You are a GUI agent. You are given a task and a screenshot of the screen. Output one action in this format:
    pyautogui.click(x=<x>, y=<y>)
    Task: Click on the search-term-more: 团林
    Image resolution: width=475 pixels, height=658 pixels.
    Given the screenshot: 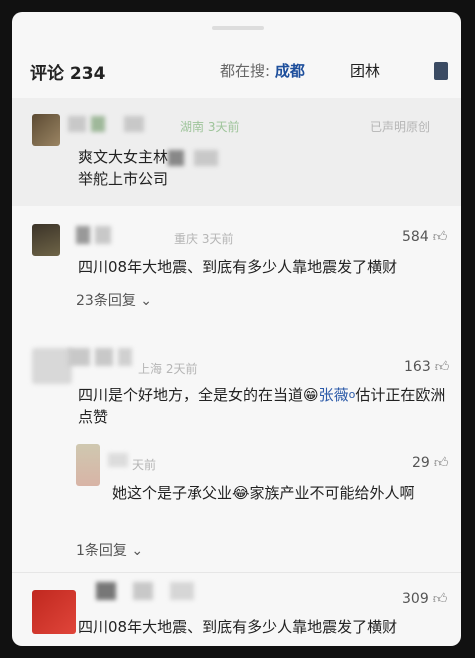 What is the action you would take?
    pyautogui.click(x=365, y=70)
    